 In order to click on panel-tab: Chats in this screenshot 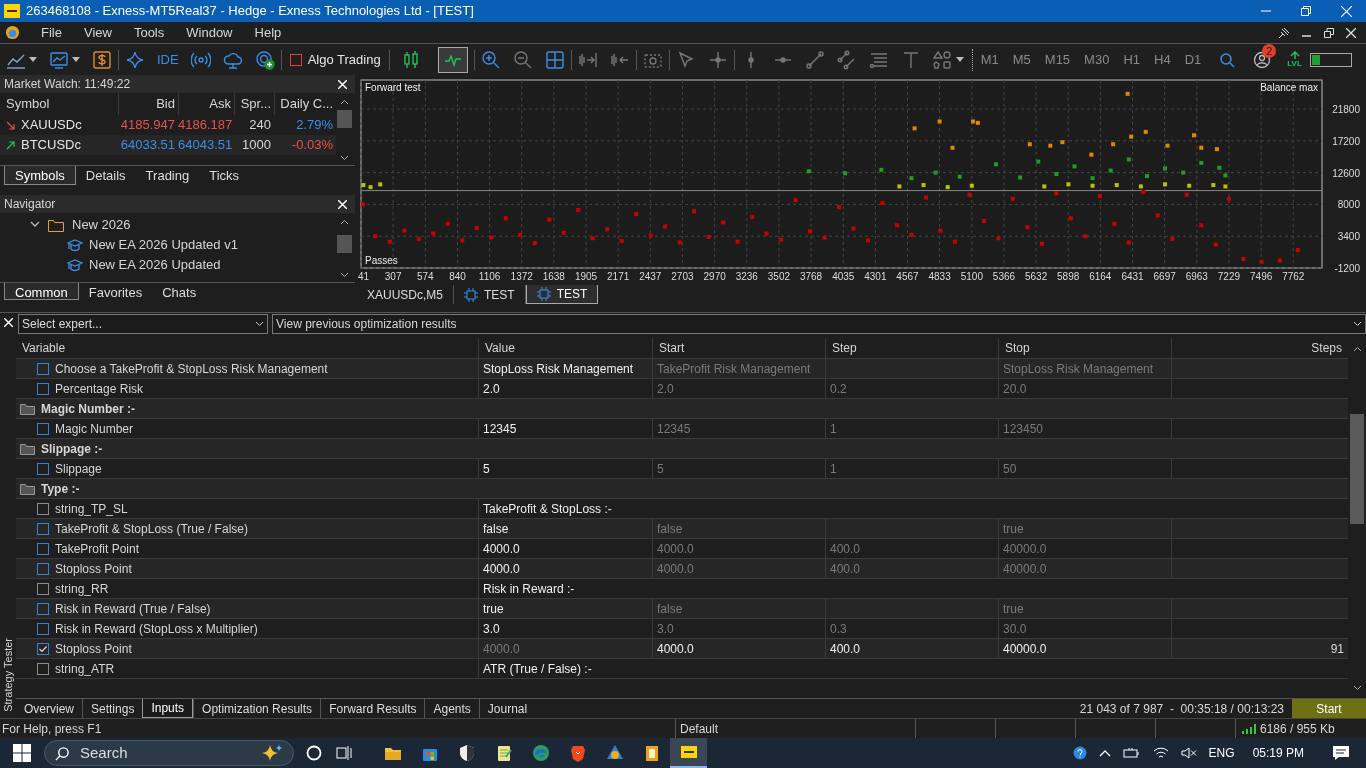, I will do `click(179, 291)`.